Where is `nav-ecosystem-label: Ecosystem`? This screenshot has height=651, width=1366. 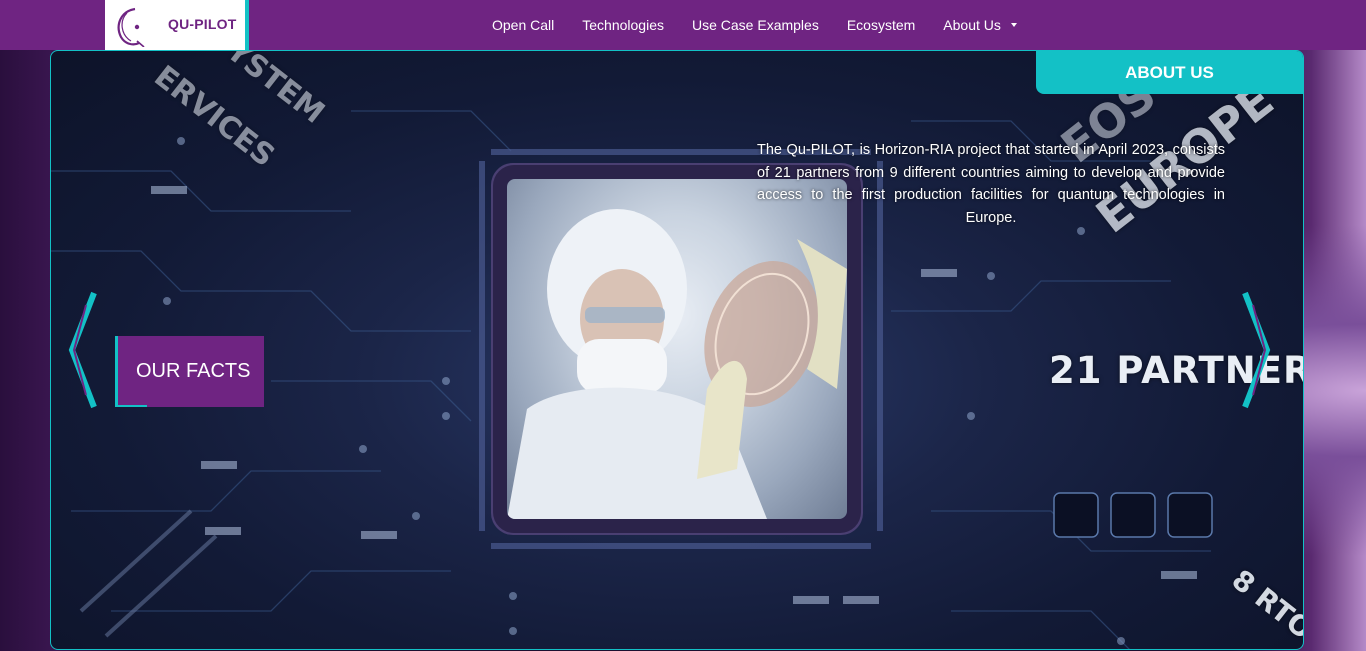 nav-ecosystem-label: Ecosystem is located at coordinates (881, 25).